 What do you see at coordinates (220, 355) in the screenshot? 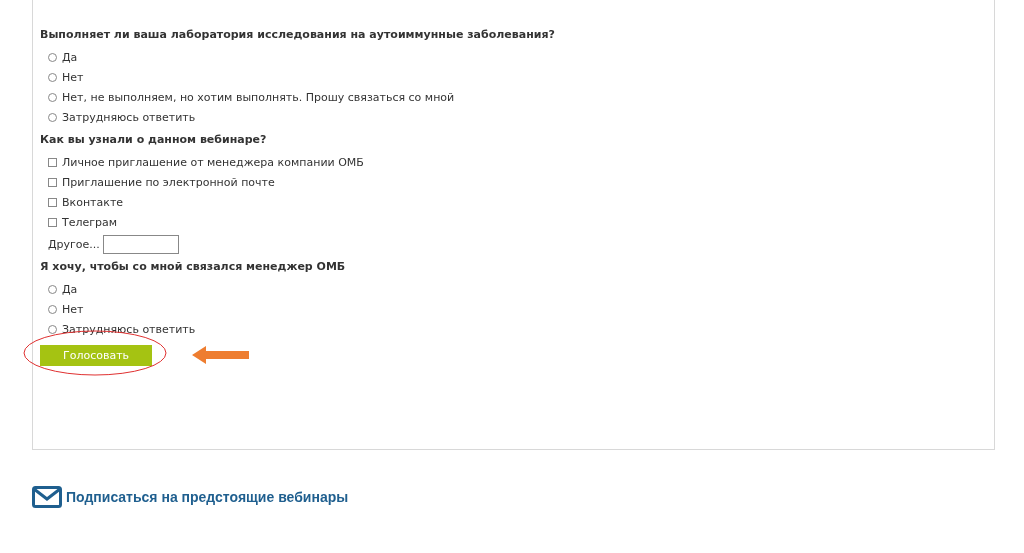
I see `arrow-icon` at bounding box center [220, 355].